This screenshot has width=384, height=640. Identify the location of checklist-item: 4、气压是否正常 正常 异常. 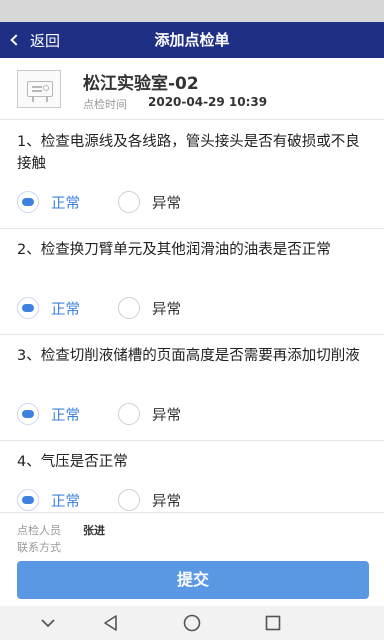
(192, 476).